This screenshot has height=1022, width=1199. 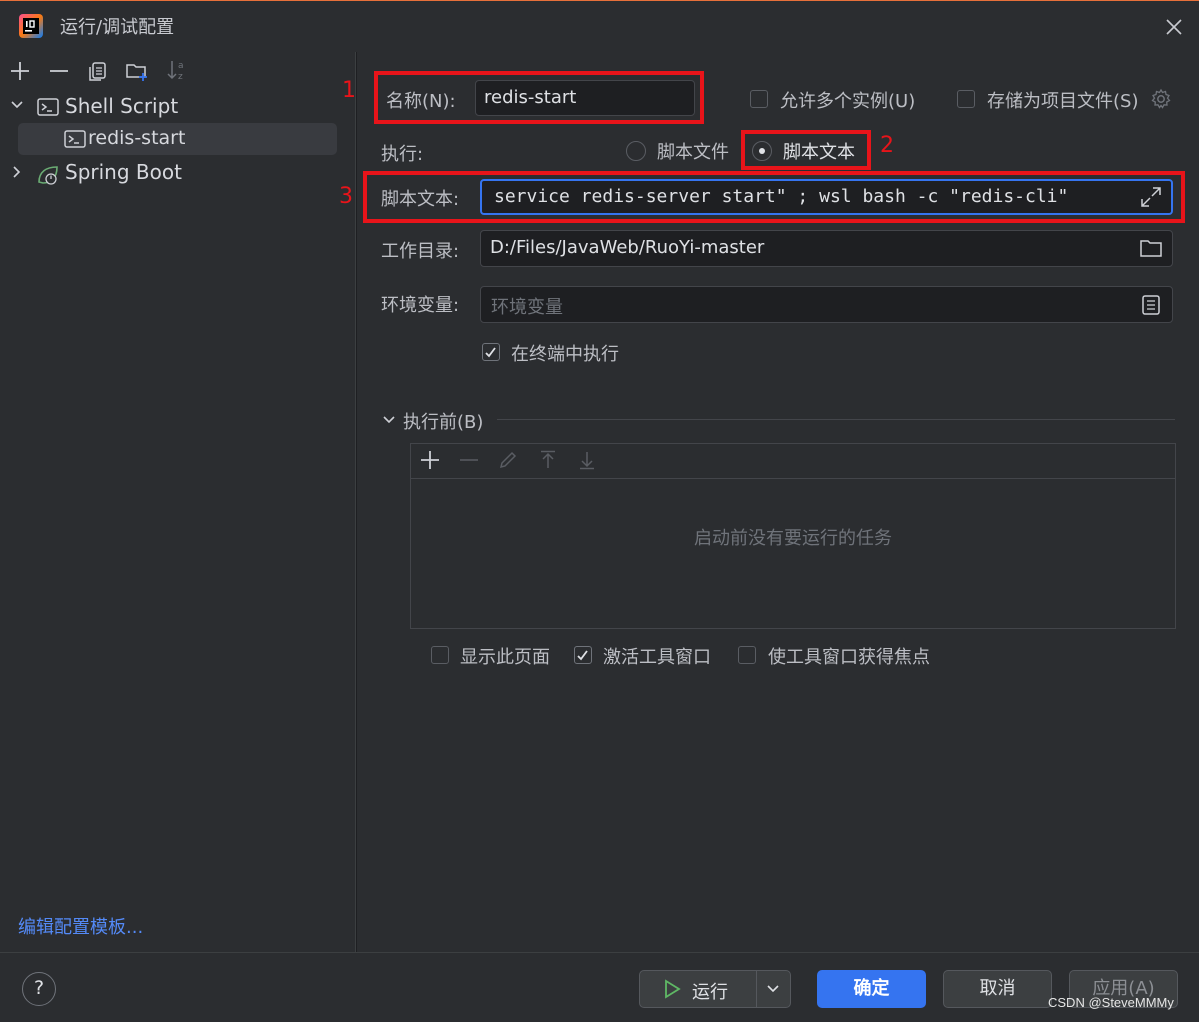 I want to click on annotation-number-1: 1, so click(x=349, y=90).